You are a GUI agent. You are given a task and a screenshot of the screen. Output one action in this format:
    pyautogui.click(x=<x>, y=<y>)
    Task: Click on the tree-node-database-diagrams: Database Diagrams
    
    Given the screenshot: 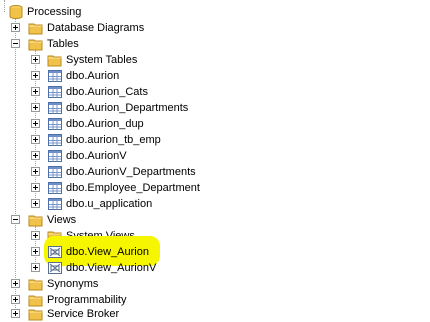 What is the action you would take?
    pyautogui.click(x=215, y=28)
    